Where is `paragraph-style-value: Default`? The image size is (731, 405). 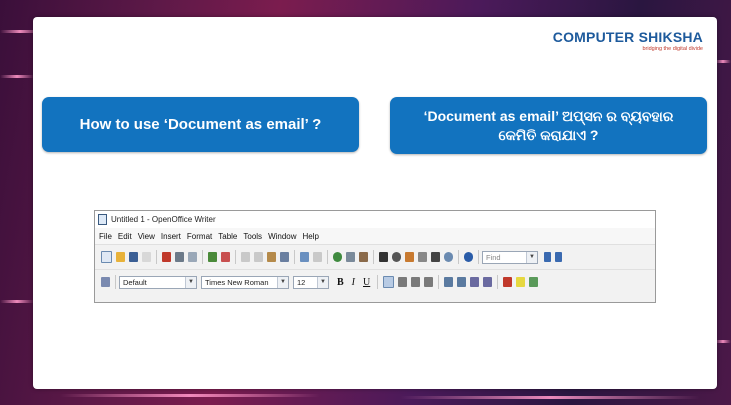
paragraph-style-value: Default is located at coordinates (135, 282).